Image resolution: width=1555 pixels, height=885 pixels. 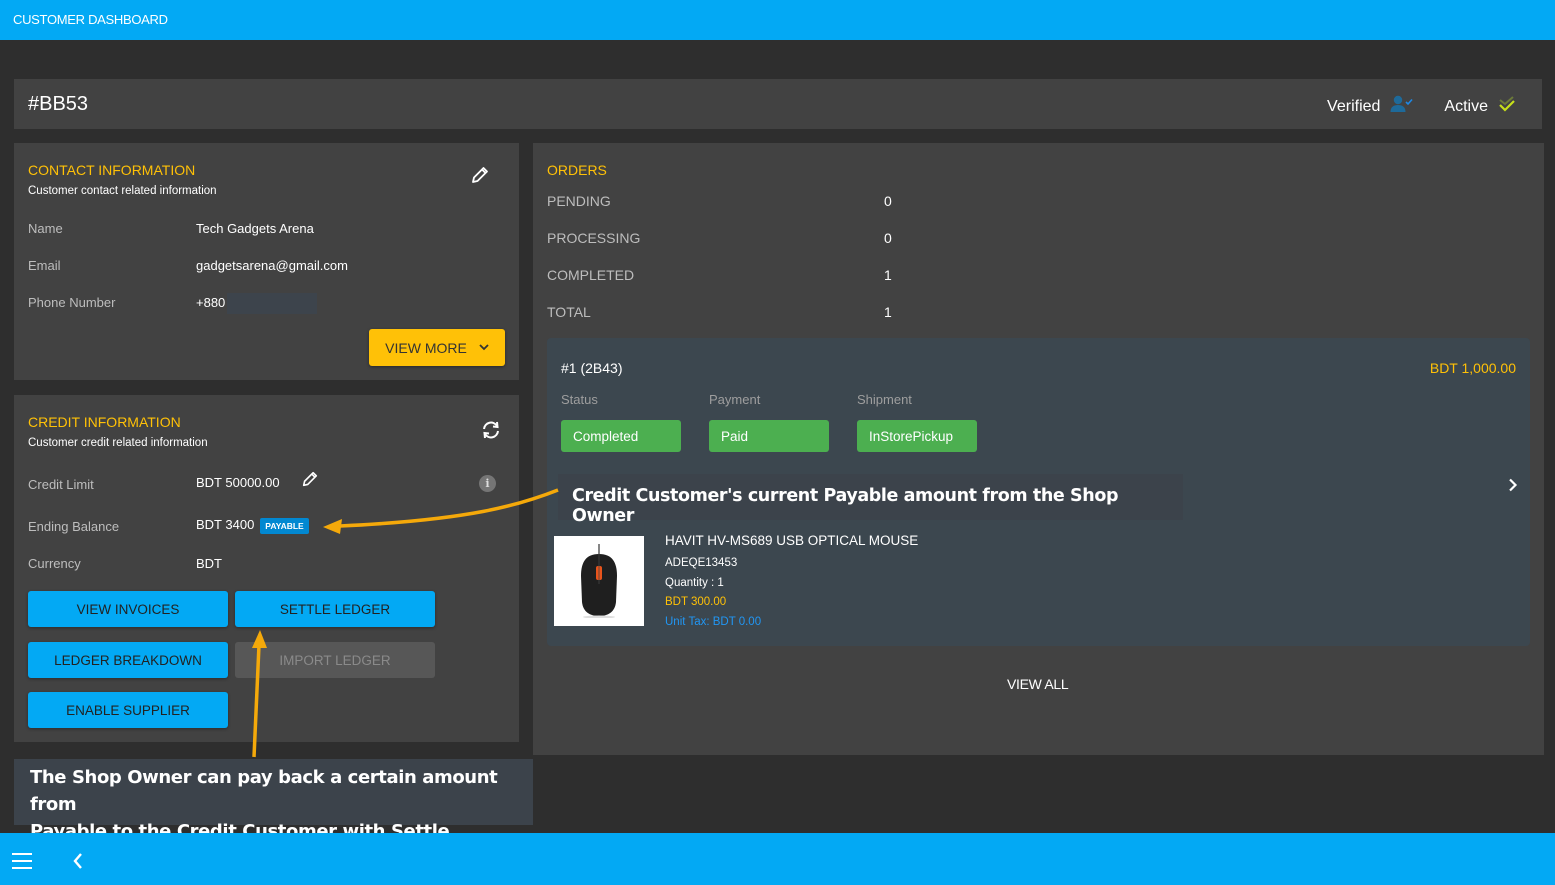 I want to click on ending-balance-label: Ending Balance, so click(x=74, y=526).